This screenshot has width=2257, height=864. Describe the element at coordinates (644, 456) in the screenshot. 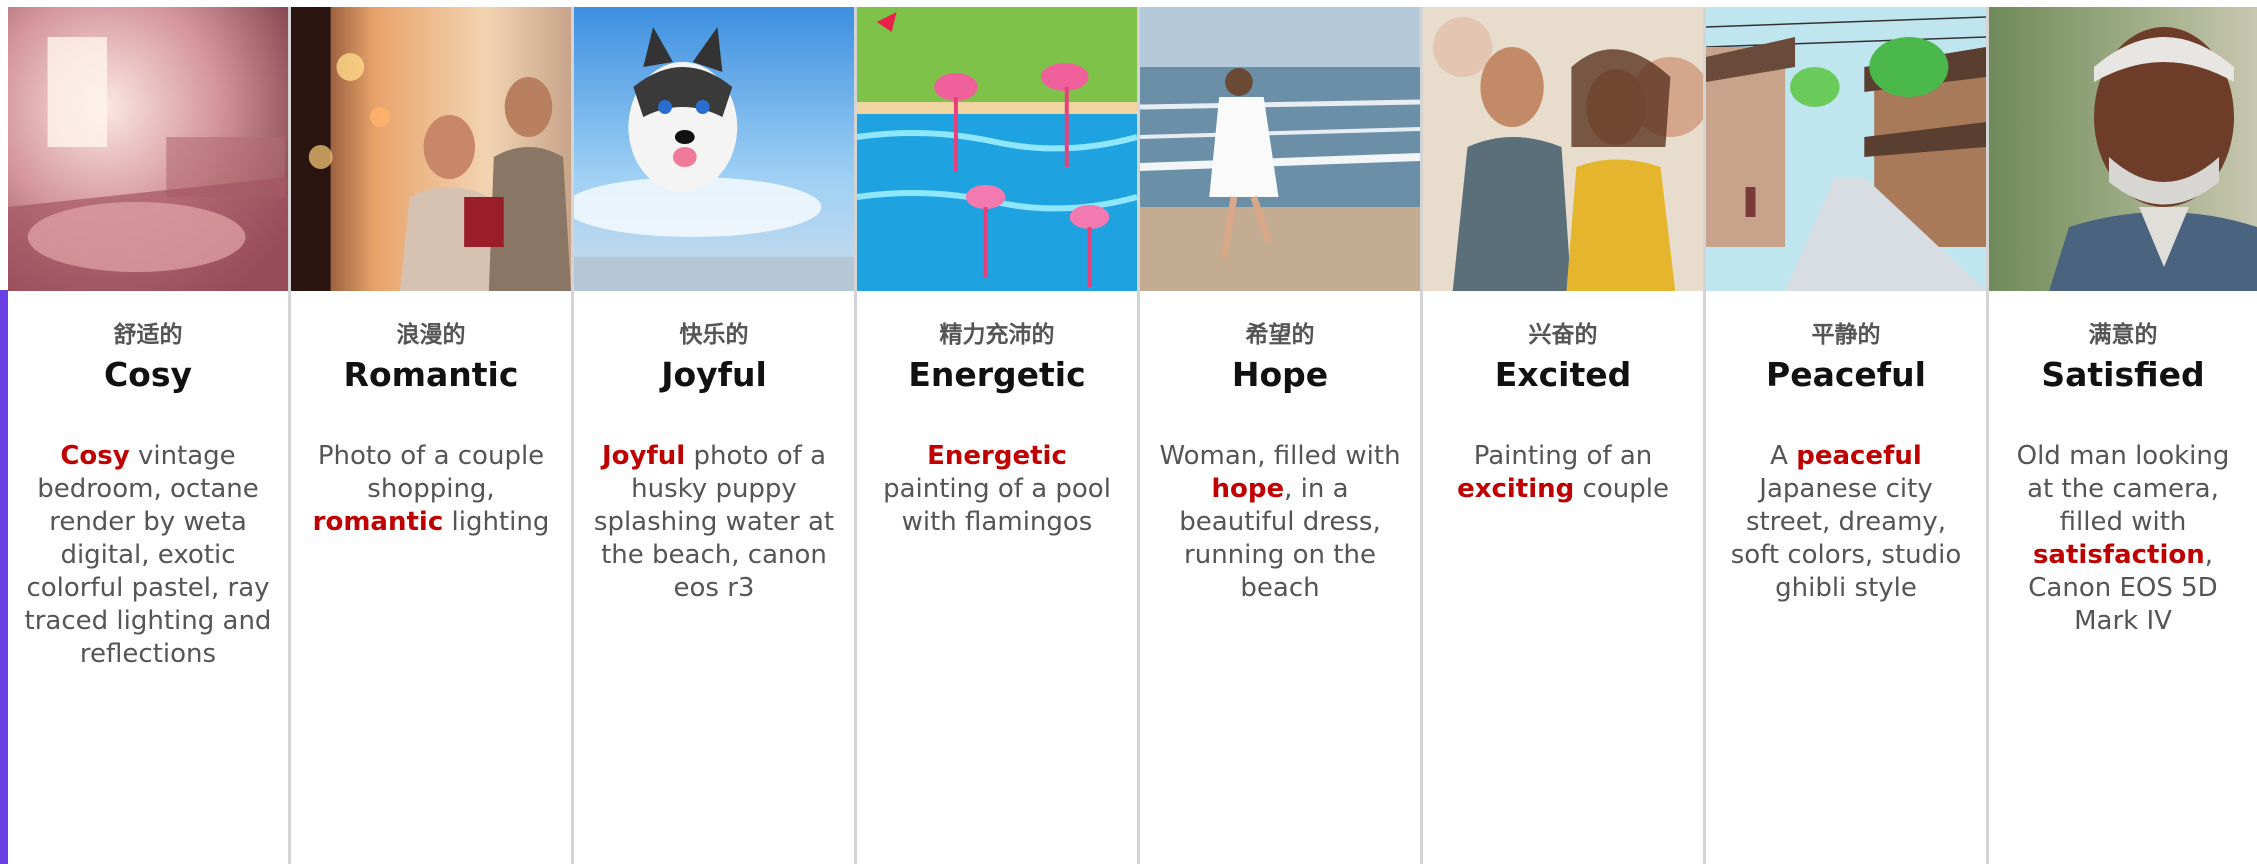

I see `emotion-keyword: Joyful` at that location.